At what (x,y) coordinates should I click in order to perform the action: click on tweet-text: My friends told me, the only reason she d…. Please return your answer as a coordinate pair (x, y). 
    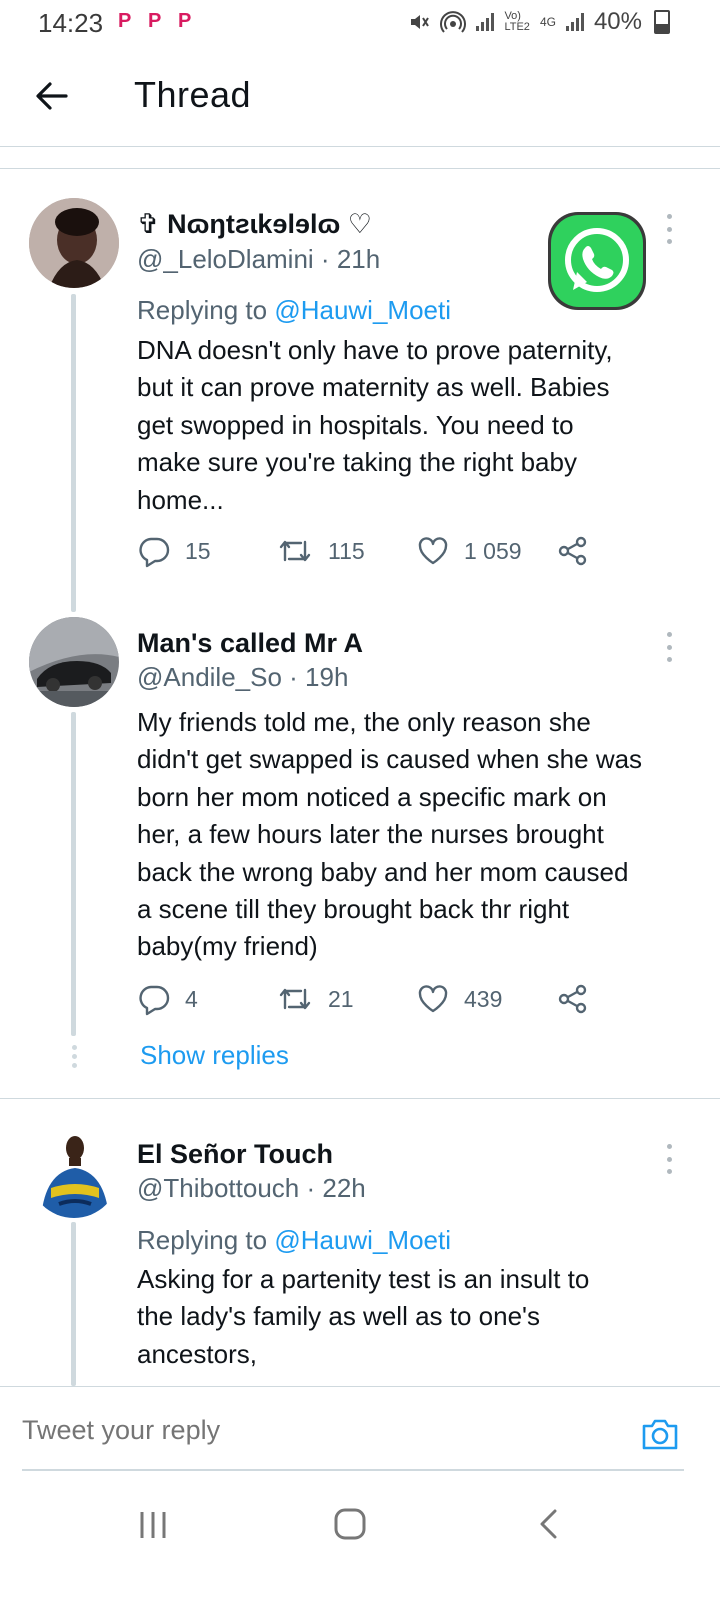
    Looking at the image, I should click on (390, 834).